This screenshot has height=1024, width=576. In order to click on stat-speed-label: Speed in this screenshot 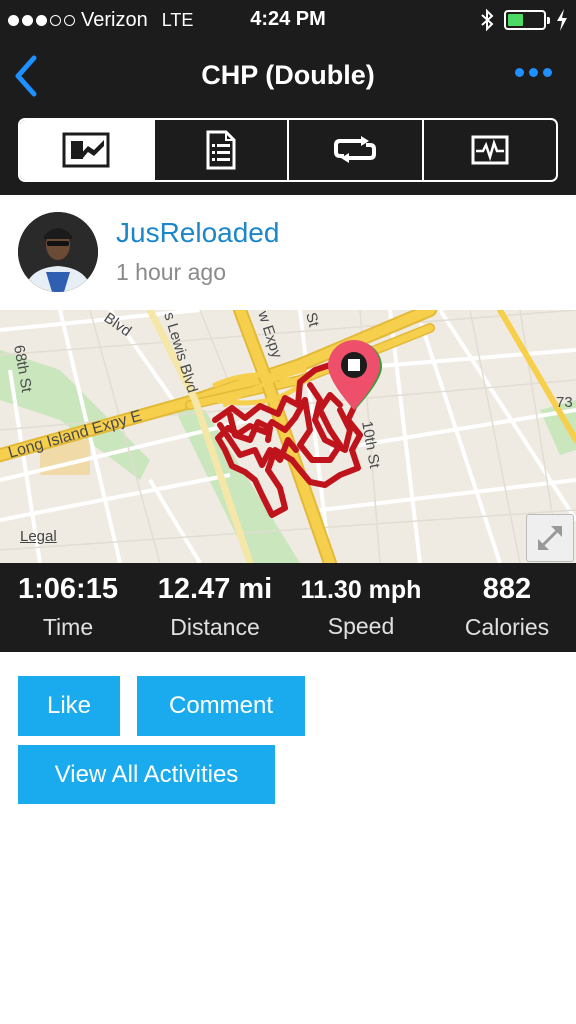, I will do `click(361, 626)`.